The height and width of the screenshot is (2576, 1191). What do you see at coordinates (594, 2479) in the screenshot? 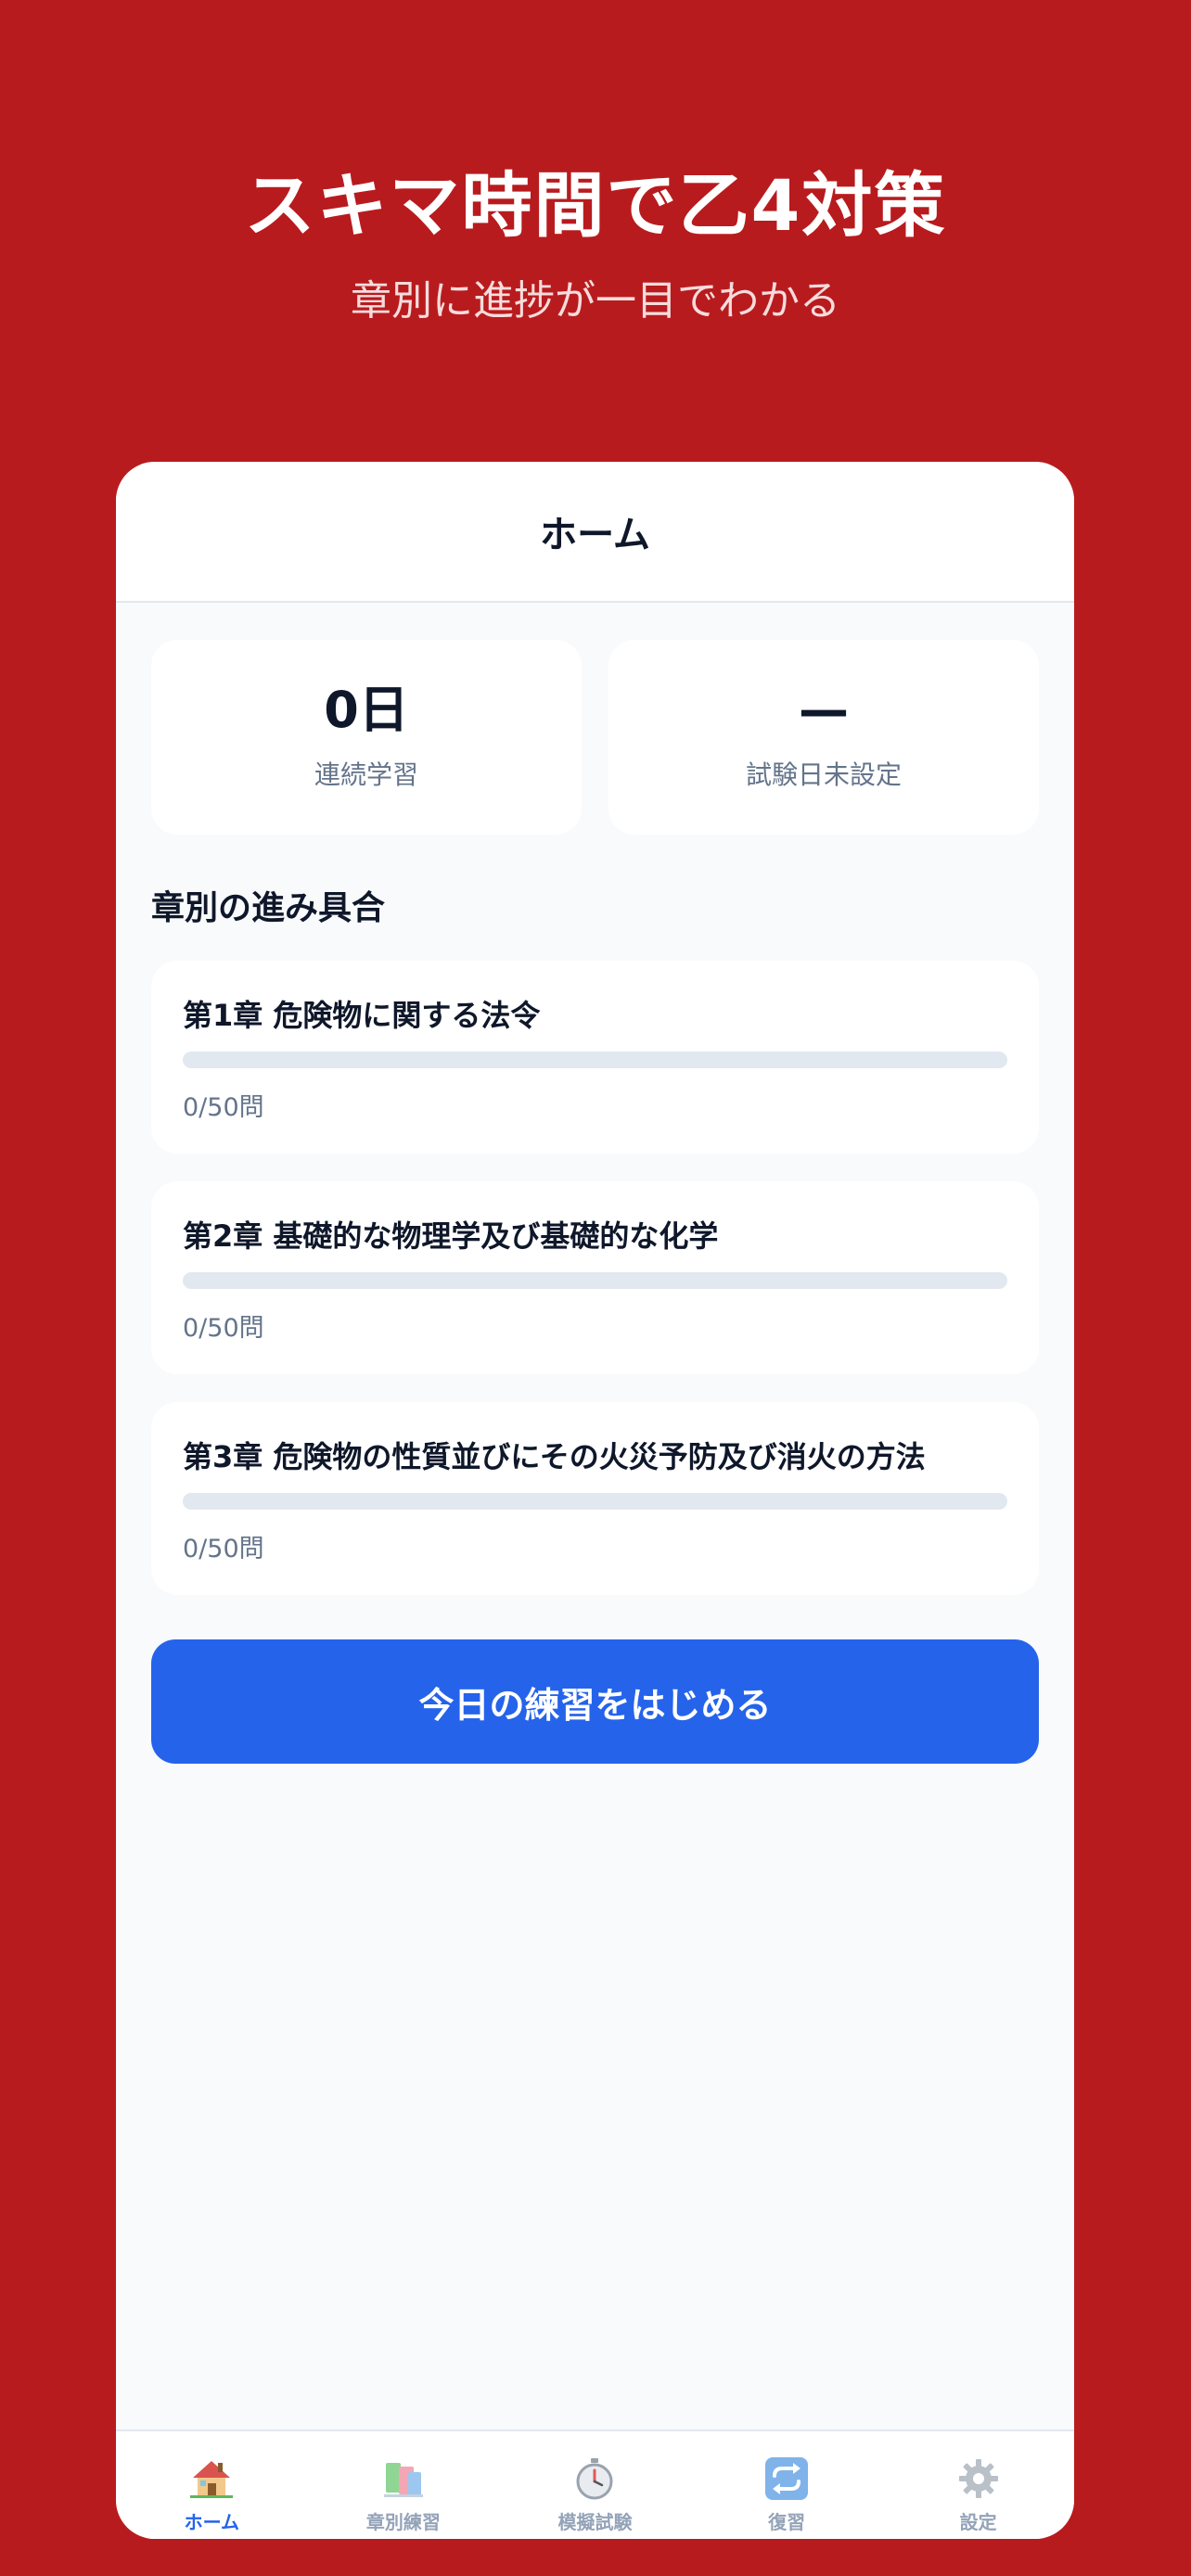
I see `stopwatch-icon` at bounding box center [594, 2479].